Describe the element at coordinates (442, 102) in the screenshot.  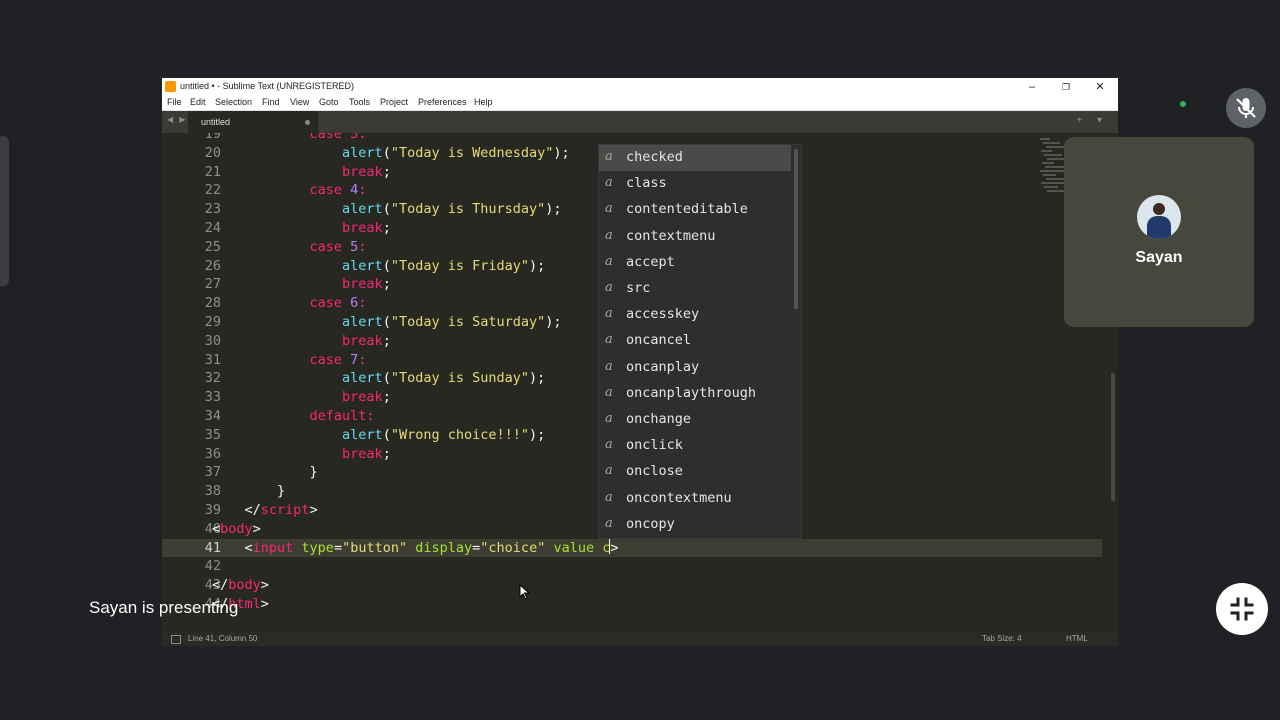
I see `menu-preferences: Preferences` at that location.